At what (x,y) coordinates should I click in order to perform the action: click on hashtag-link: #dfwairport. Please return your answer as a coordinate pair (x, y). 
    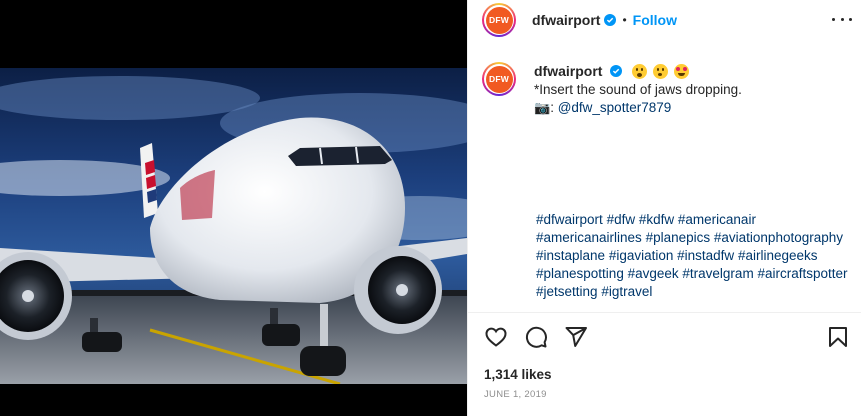
    Looking at the image, I should click on (569, 219).